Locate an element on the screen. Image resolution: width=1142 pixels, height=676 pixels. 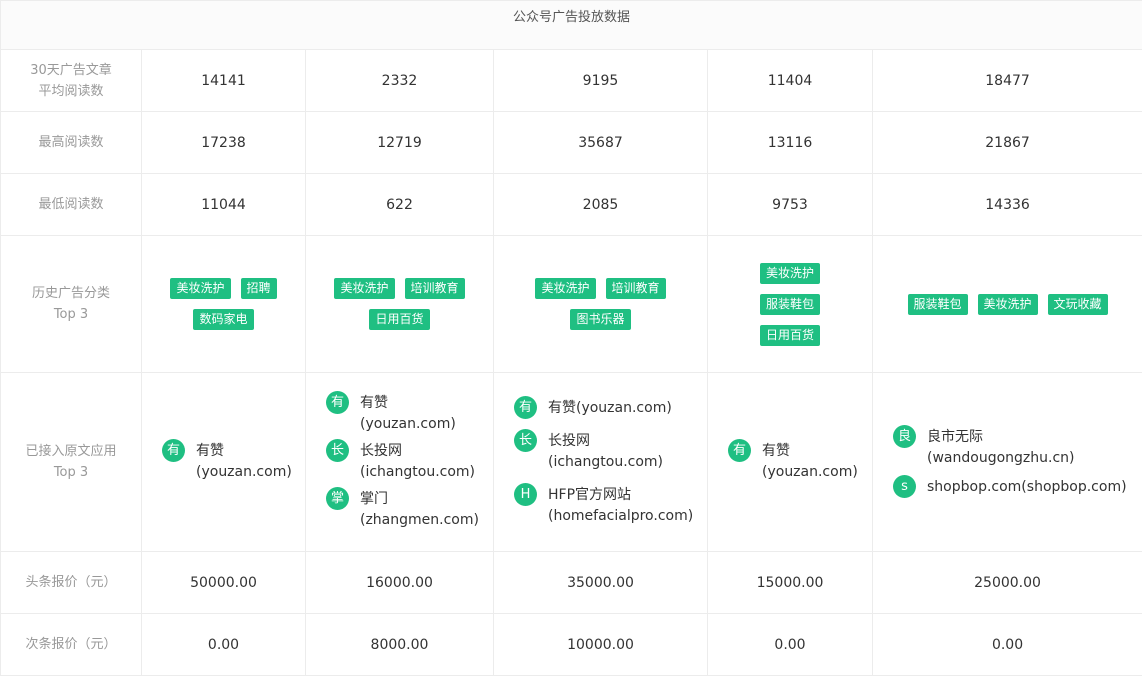
headline-price-value: 35000.00 is located at coordinates (601, 583).